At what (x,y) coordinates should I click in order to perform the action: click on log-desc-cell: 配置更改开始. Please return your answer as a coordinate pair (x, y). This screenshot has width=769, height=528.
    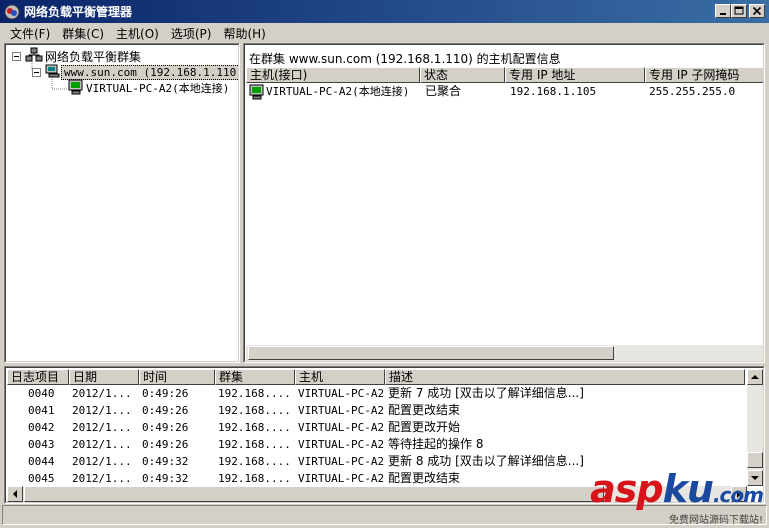
    Looking at the image, I should click on (424, 427).